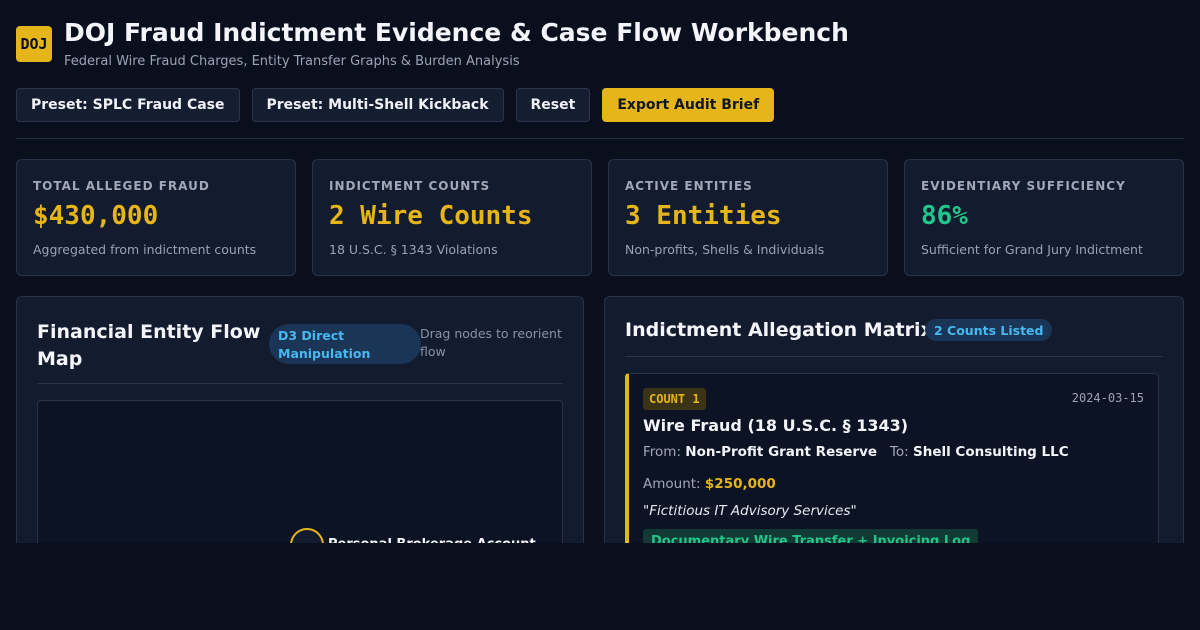 This screenshot has height=630, width=1200. I want to click on stat-value: 2 Wire Counts, so click(431, 216).